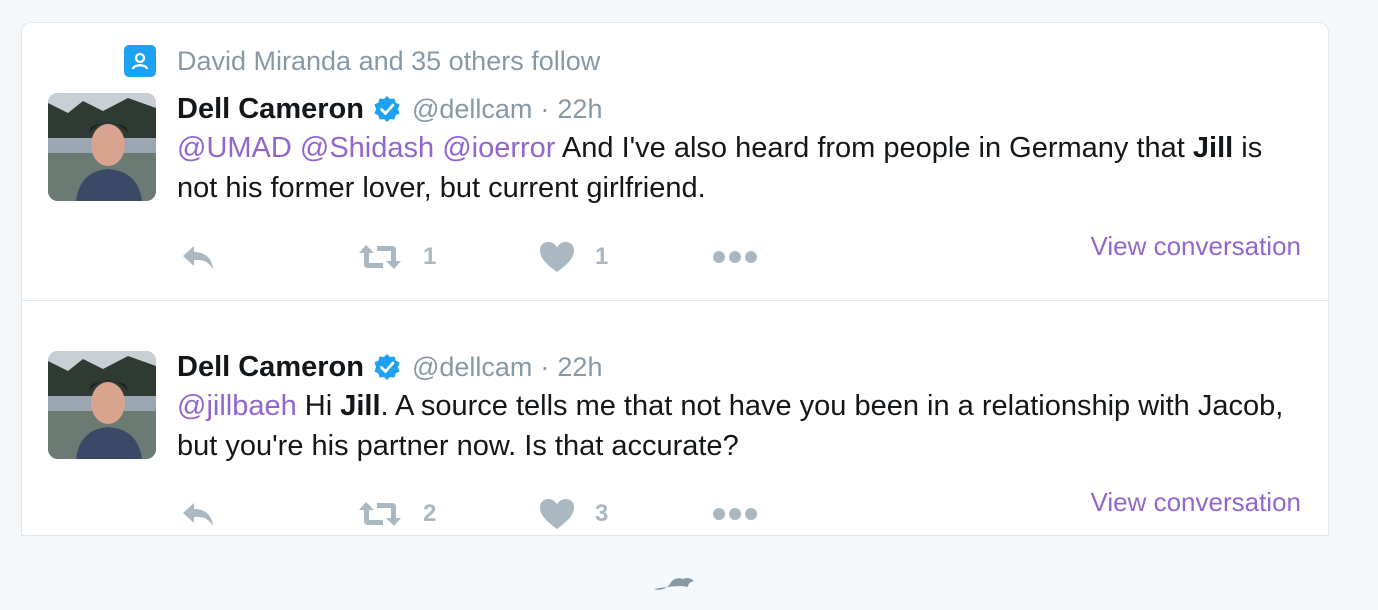 This screenshot has width=1378, height=610. What do you see at coordinates (602, 256) in the screenshot?
I see `like-count: 1` at bounding box center [602, 256].